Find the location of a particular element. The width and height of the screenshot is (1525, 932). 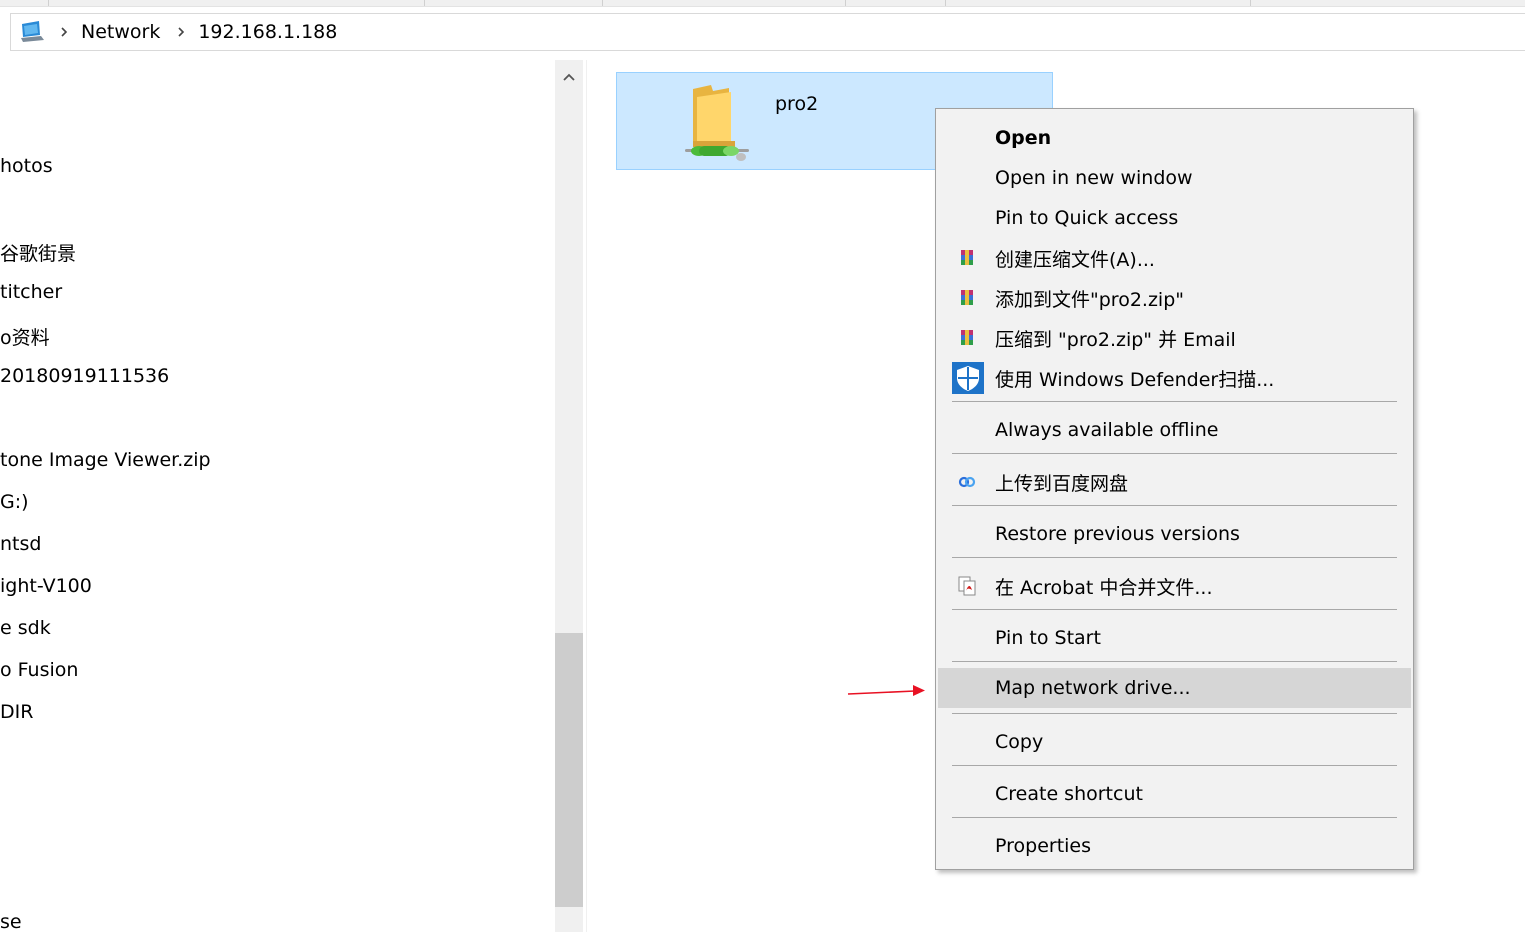

network-folder-icon is located at coordinates (717, 123).